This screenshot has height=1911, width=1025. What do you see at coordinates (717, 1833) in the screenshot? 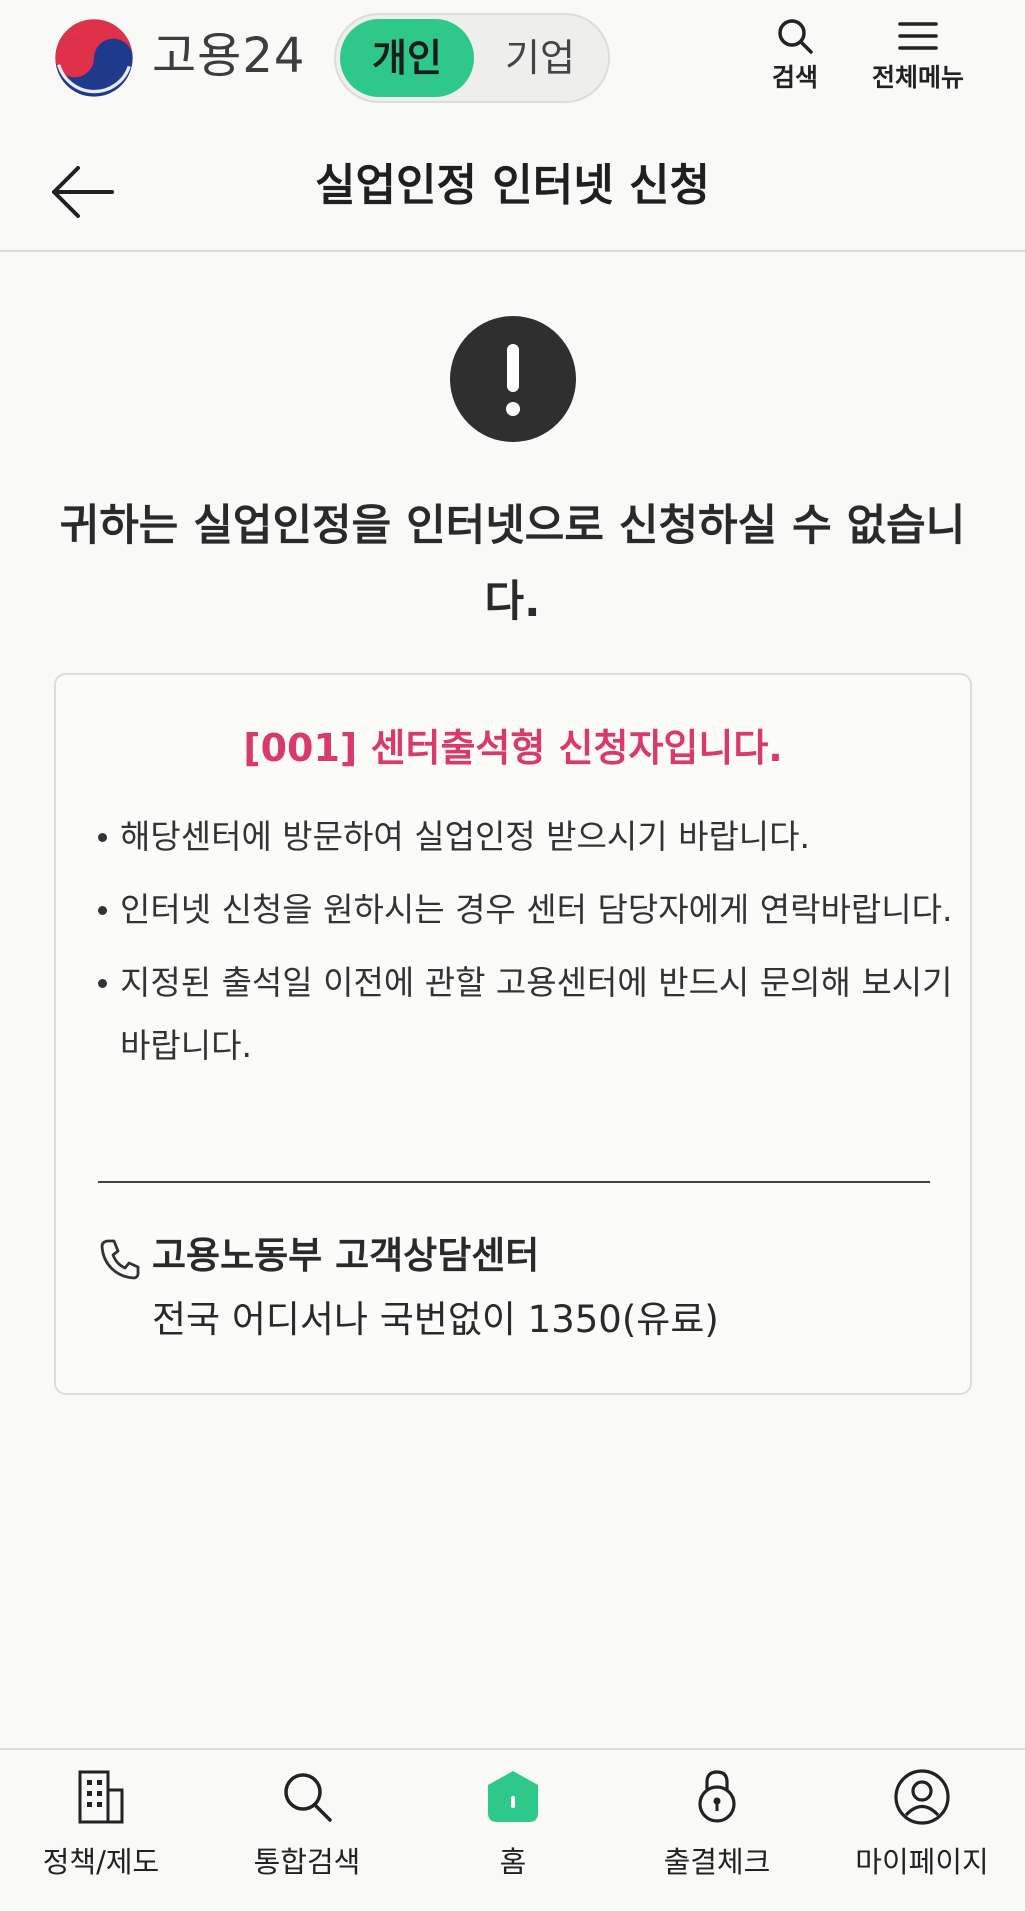
I see `nav-item-attendance: 출결체크` at bounding box center [717, 1833].